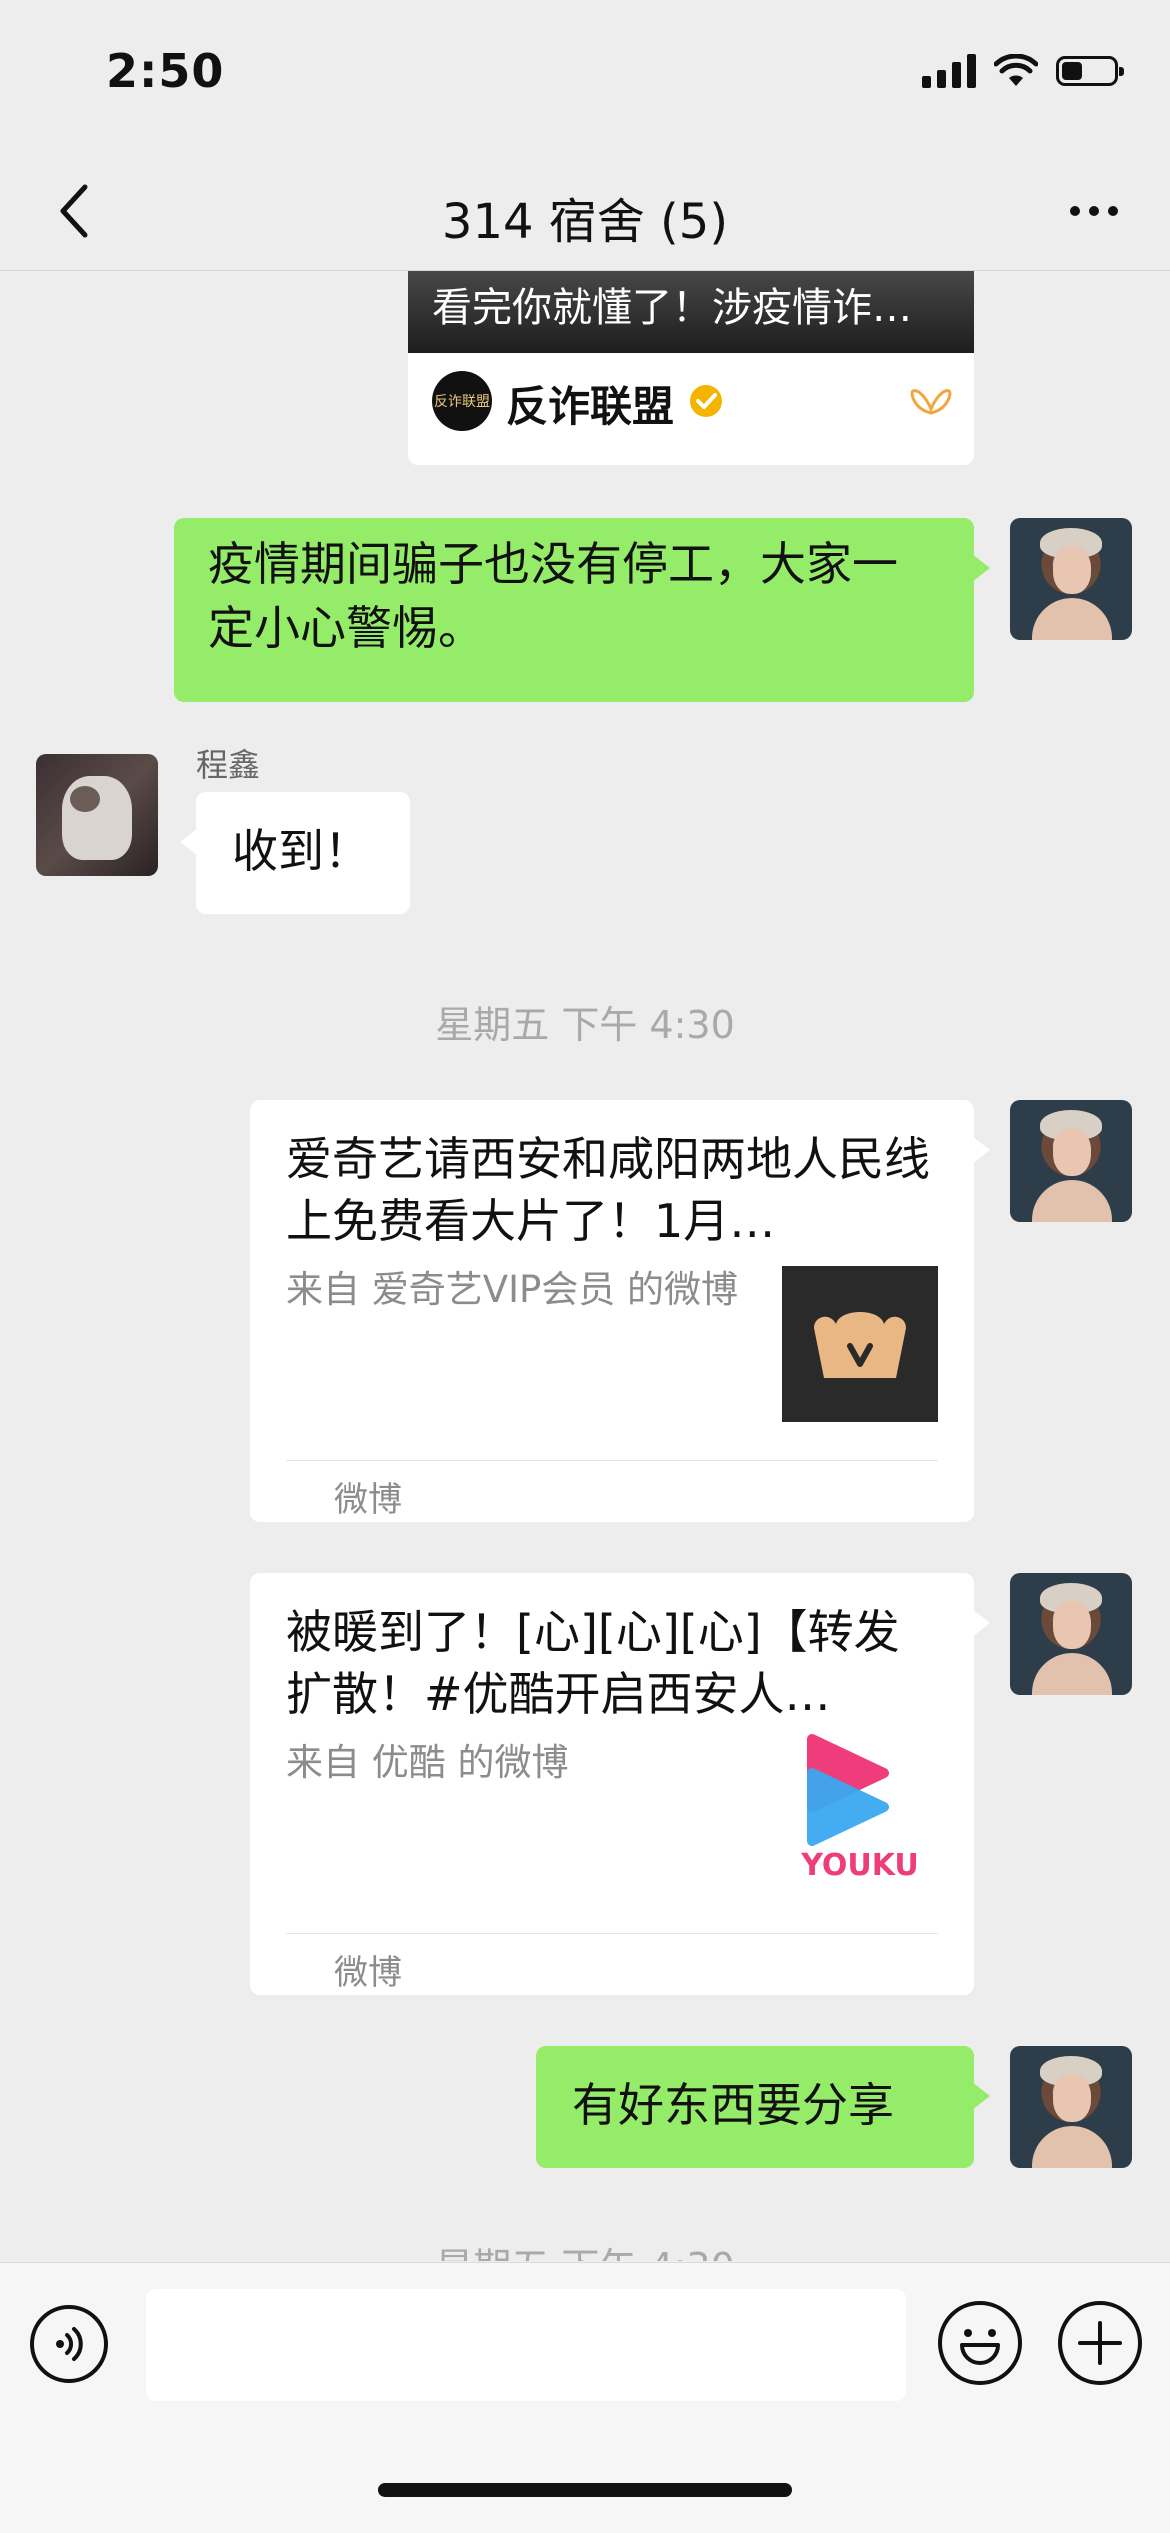 The width and height of the screenshot is (1170, 2533). I want to click on chat-title: 314 宿舍 (5), so click(585, 222).